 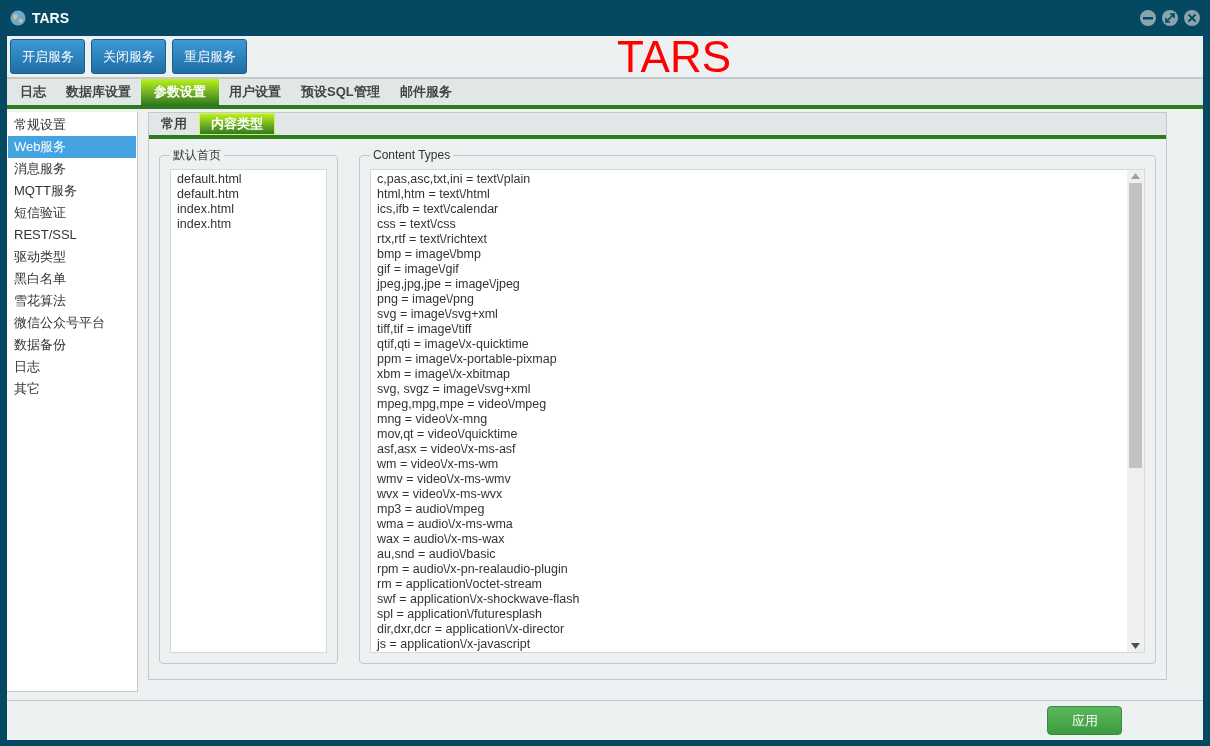 What do you see at coordinates (248, 179) in the screenshot?
I see `list-item: default.html` at bounding box center [248, 179].